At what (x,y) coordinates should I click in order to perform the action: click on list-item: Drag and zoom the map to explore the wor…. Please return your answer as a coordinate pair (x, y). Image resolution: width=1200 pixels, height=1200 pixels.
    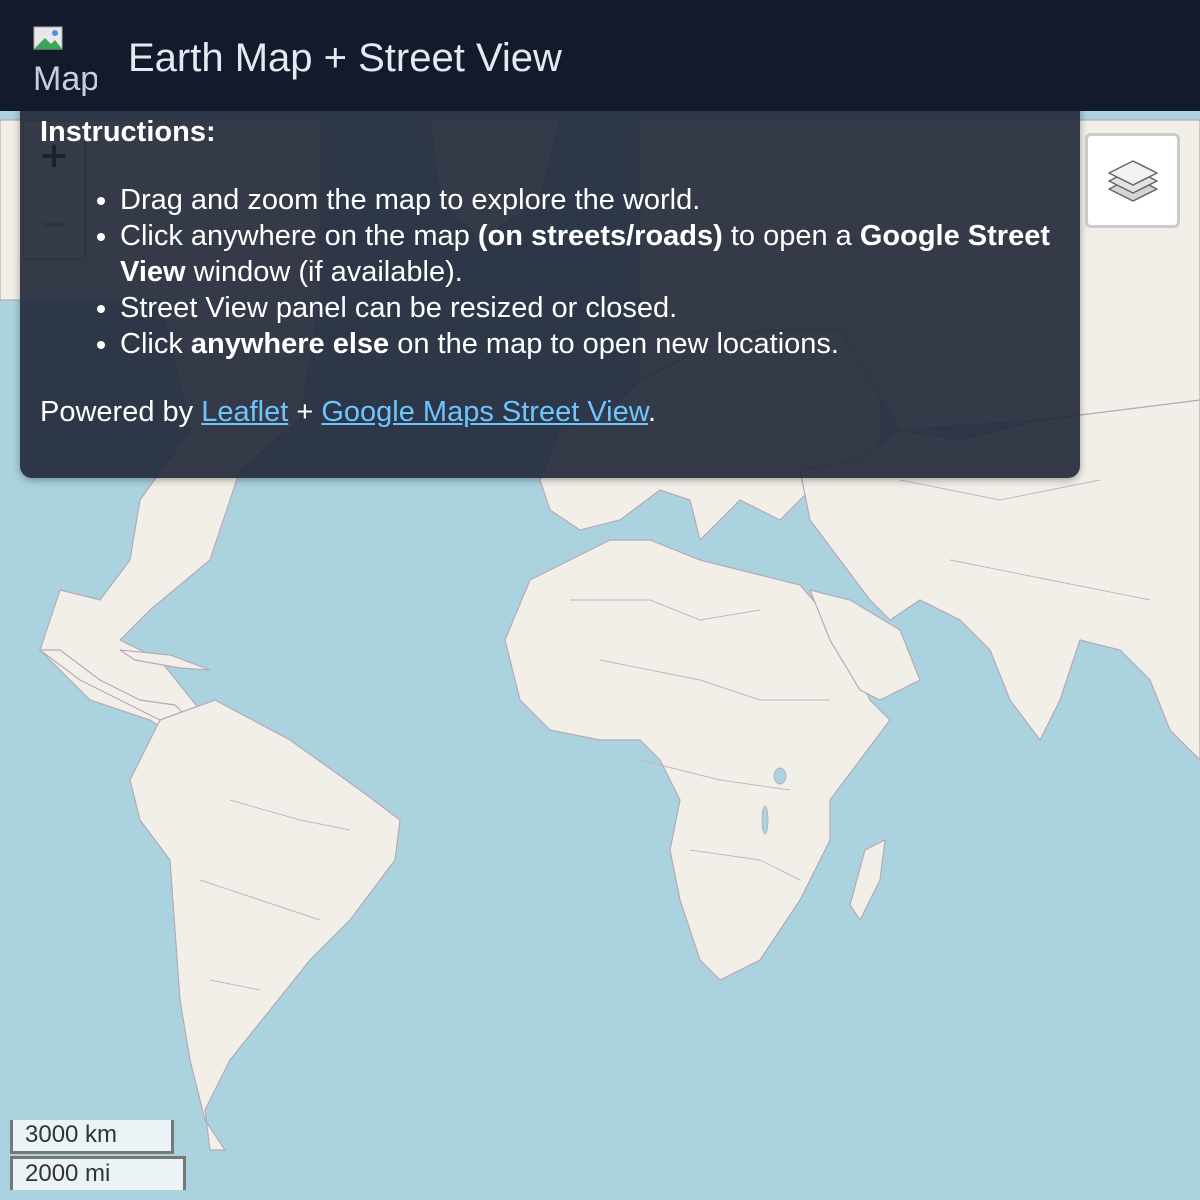
    Looking at the image, I should click on (590, 200).